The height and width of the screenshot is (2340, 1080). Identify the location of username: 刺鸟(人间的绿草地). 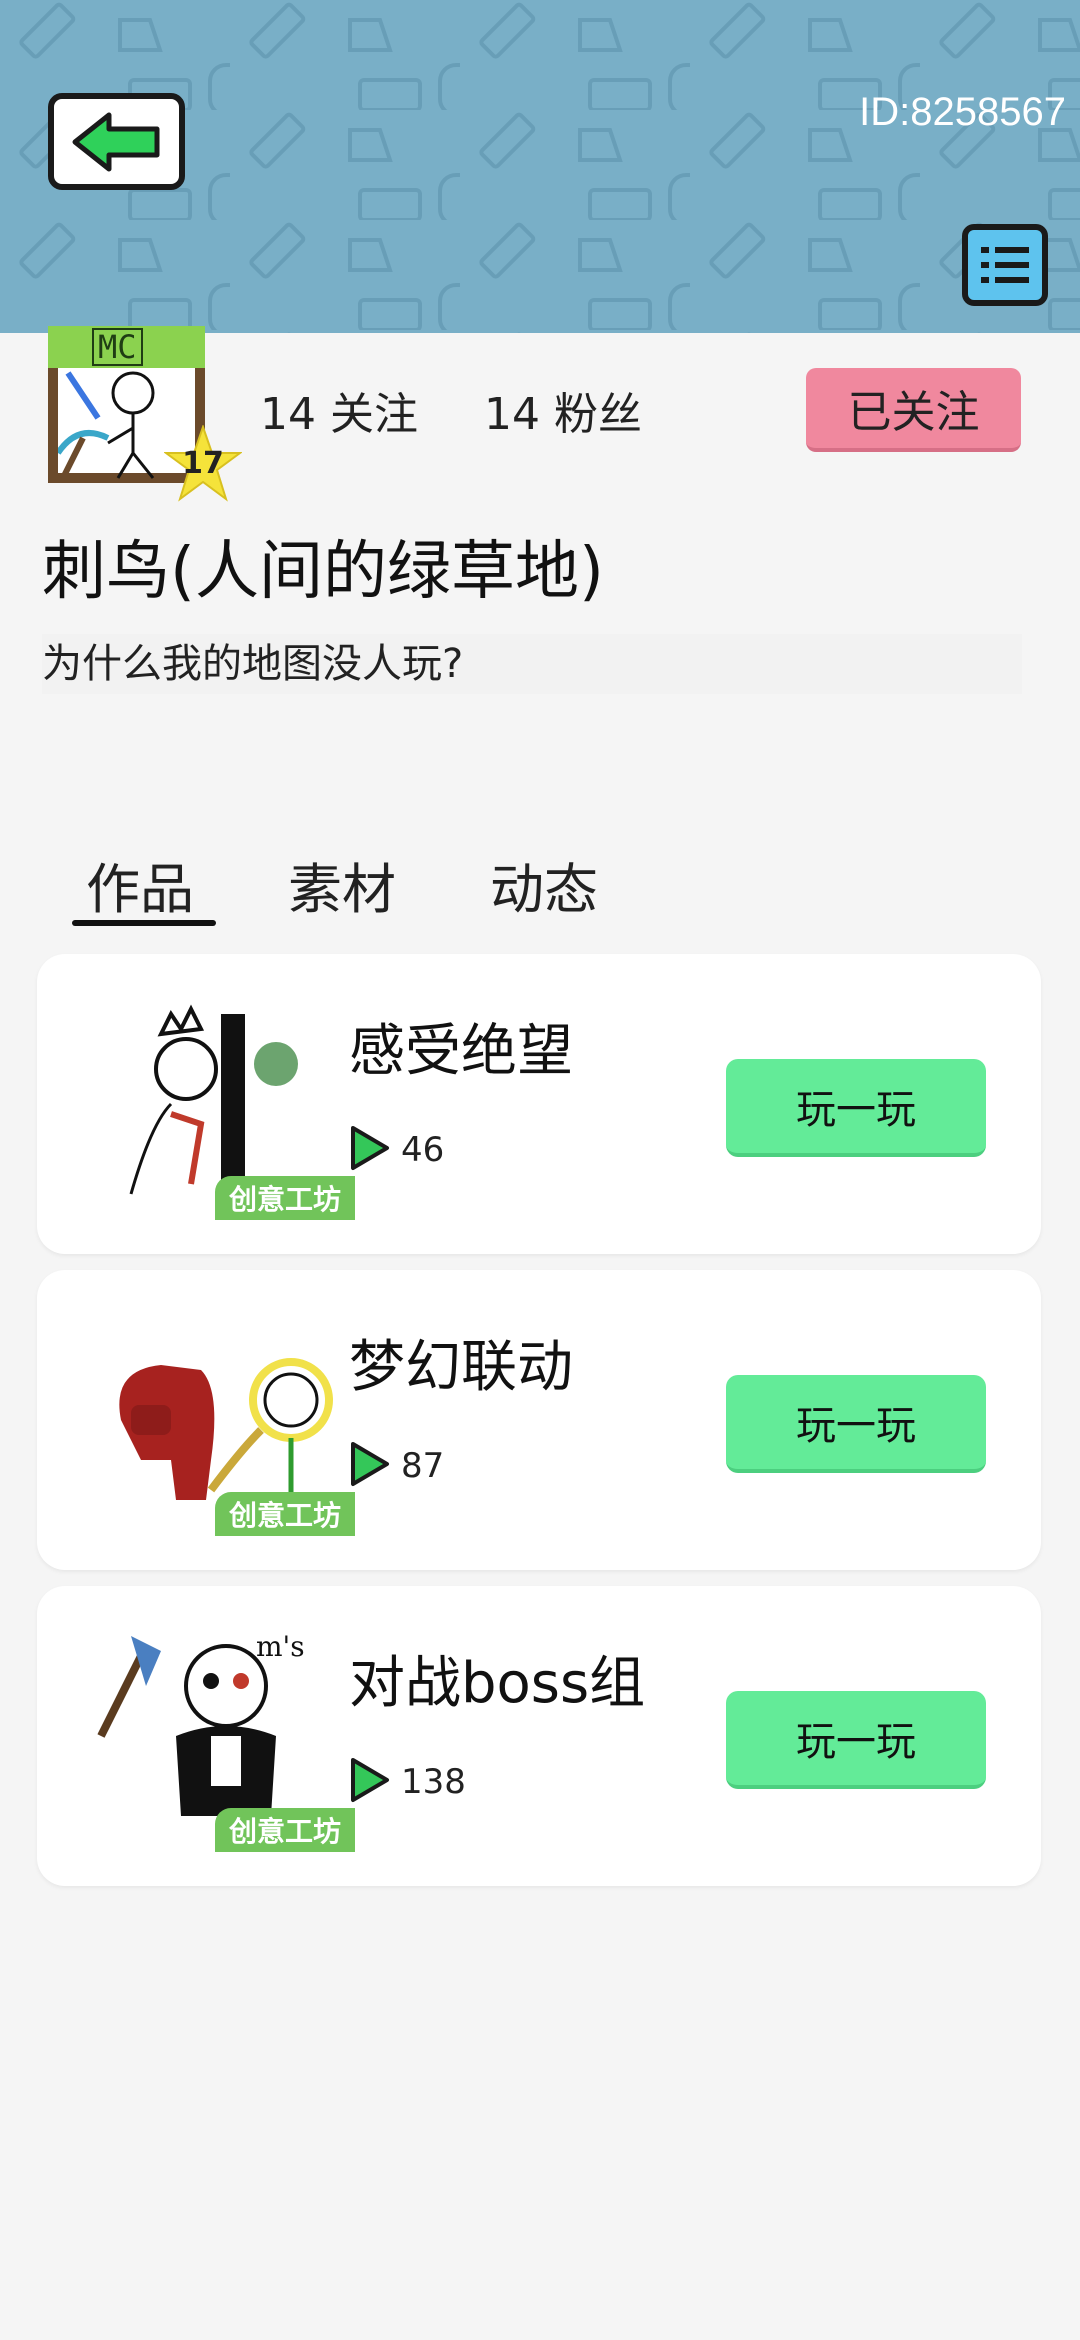
(323, 572).